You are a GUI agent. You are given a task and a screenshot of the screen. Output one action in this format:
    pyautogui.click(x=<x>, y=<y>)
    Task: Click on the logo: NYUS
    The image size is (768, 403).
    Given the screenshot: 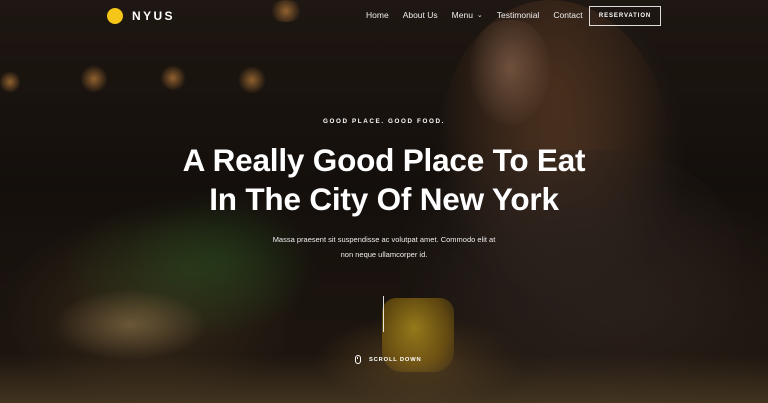 What is the action you would take?
    pyautogui.click(x=141, y=16)
    